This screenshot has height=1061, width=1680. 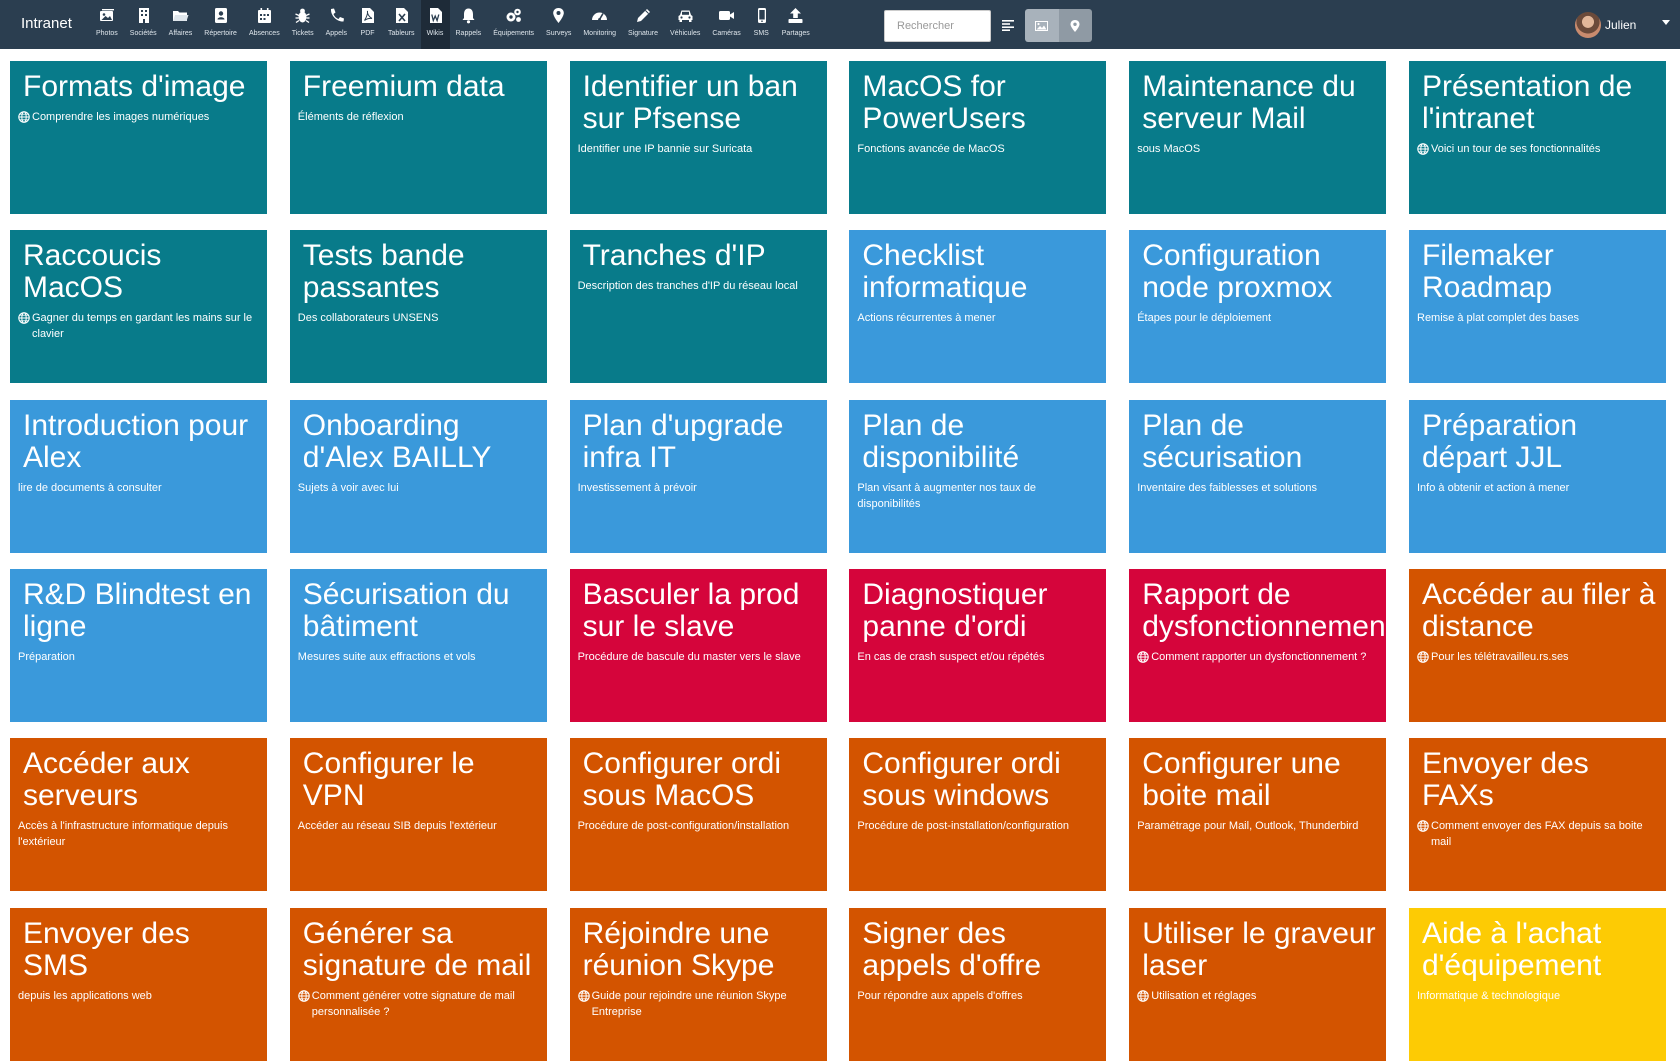 What do you see at coordinates (264, 24) in the screenshot?
I see `nav-item-calendar: Absences` at bounding box center [264, 24].